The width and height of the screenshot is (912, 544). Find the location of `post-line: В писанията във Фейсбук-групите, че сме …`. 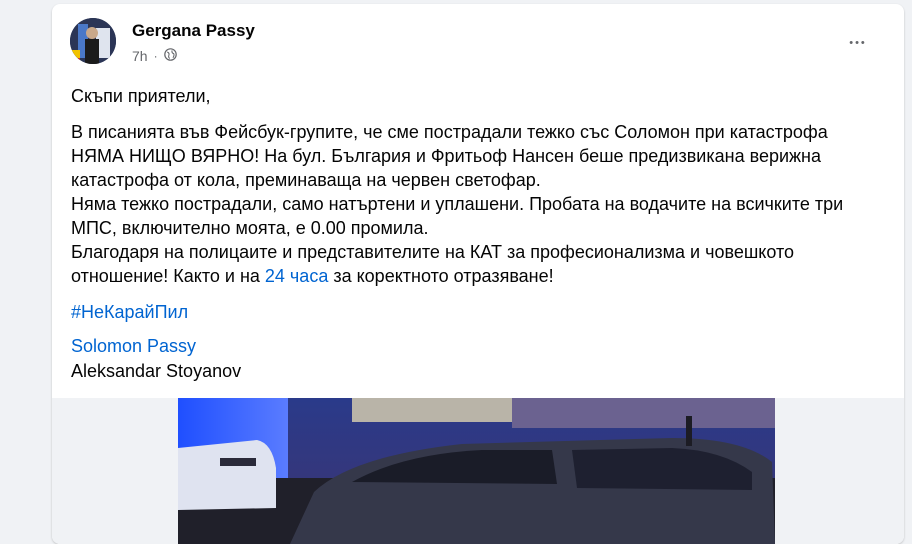

post-line: В писанията във Фейсбук-групите, че сме … is located at coordinates (449, 132).